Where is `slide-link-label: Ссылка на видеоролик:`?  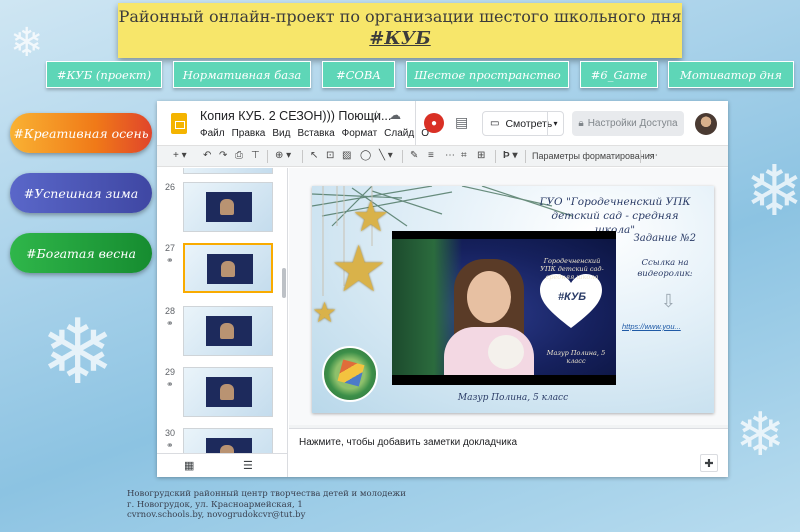 slide-link-label: Ссылка на видеоролик: is located at coordinates (665, 268).